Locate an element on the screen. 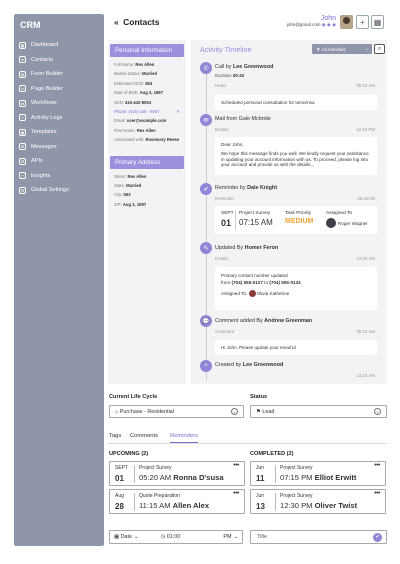  info-row: Estimated NCD: 553 is located at coordinates (133, 83).